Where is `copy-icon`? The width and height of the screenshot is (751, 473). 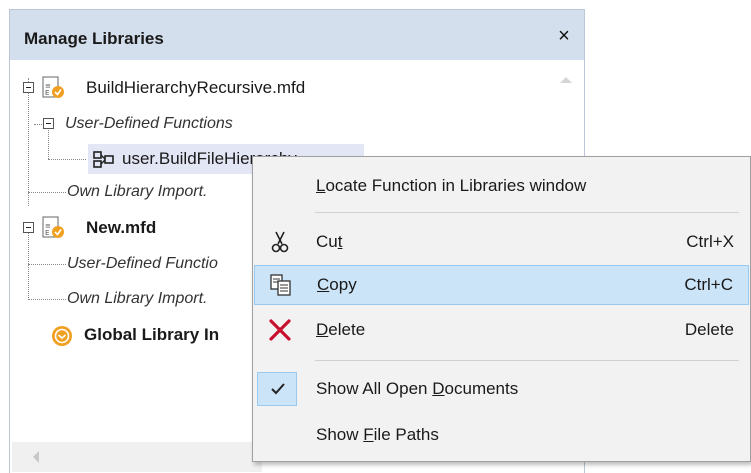
copy-icon is located at coordinates (281, 285).